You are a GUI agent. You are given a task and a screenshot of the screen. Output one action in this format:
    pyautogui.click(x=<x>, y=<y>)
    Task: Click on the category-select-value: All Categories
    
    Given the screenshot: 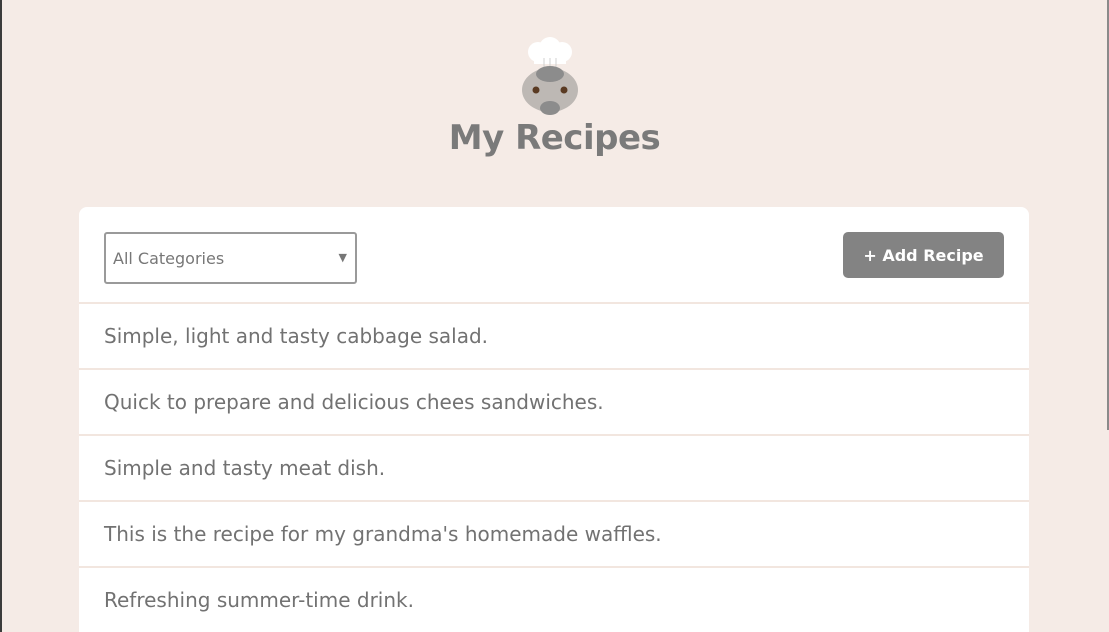 What is the action you would take?
    pyautogui.click(x=169, y=258)
    